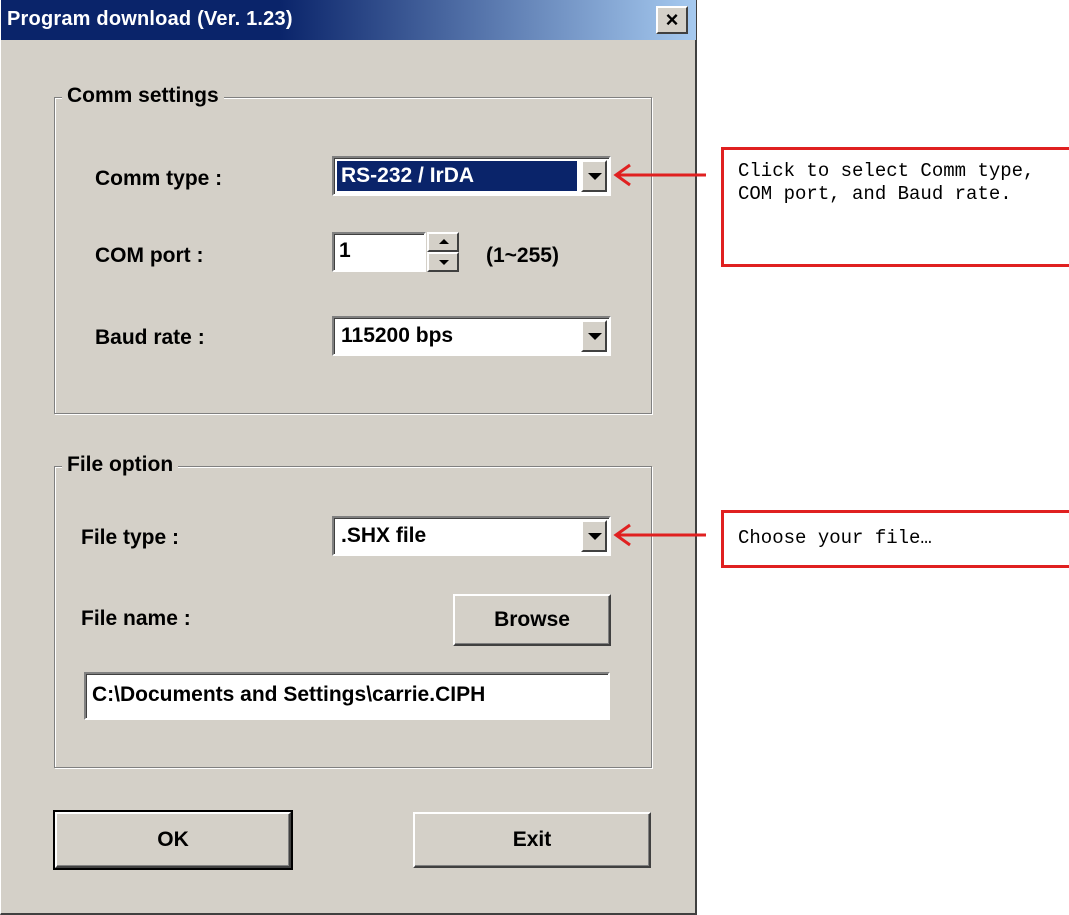 The image size is (1069, 915). I want to click on window-title: Program download (Ver. 1.23), so click(150, 19).